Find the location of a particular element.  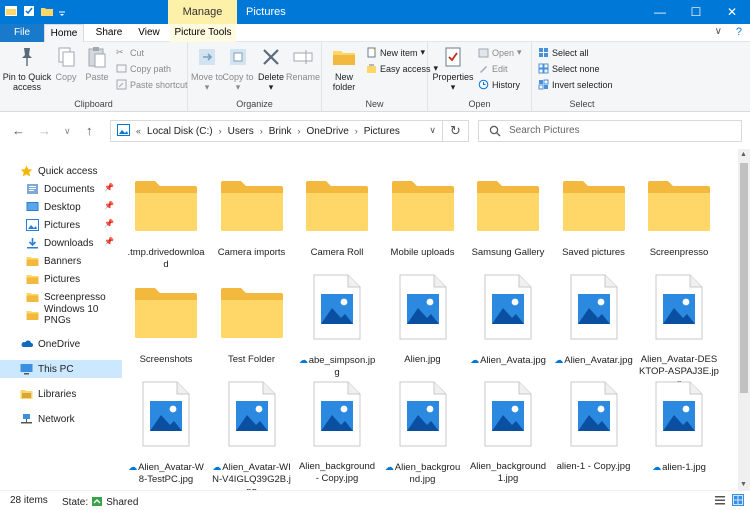

crumb-pictures: Pictures is located at coordinates (382, 131).